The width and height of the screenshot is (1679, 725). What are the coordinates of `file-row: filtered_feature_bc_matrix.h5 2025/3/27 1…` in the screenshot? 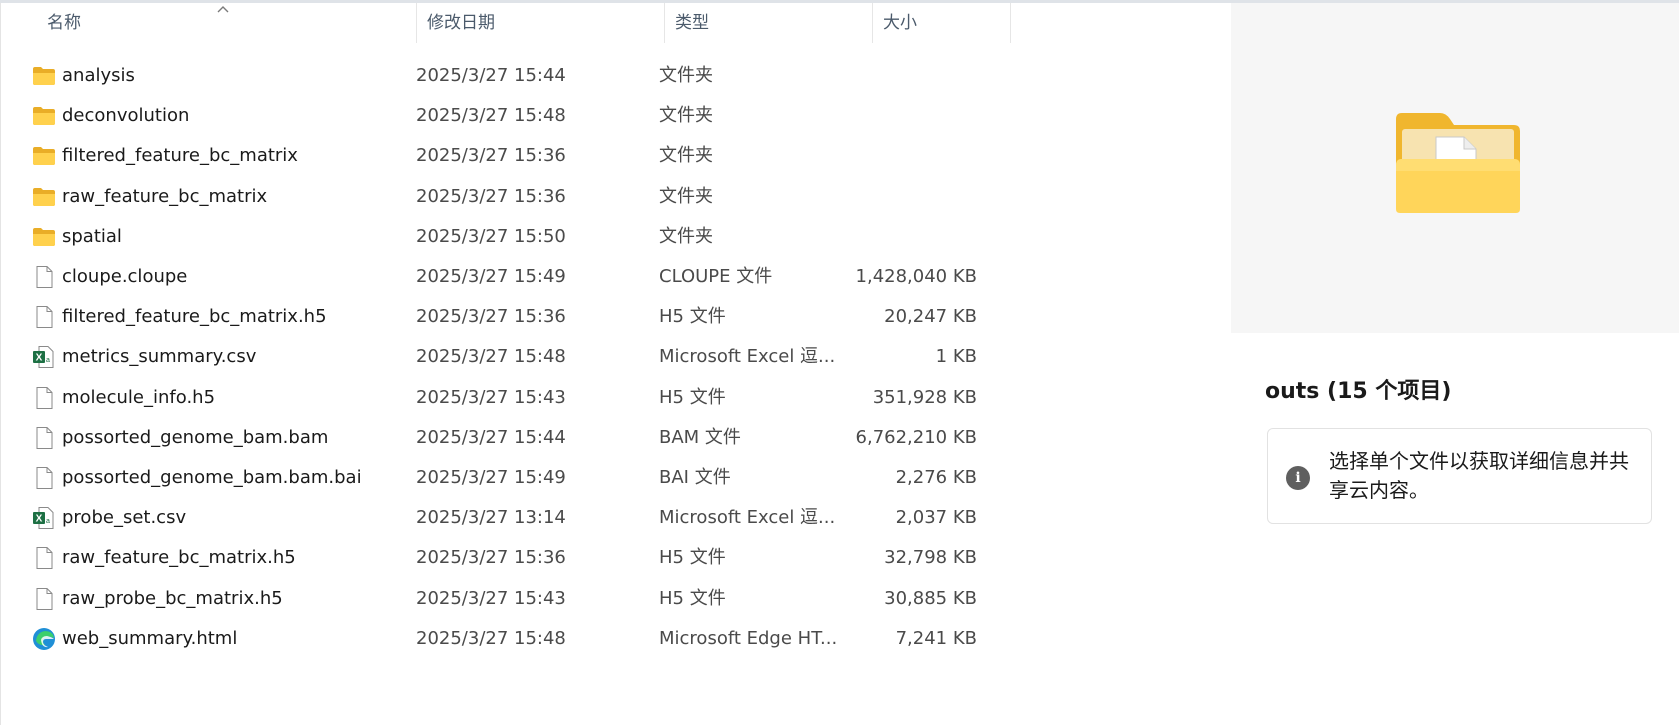 It's located at (501, 316).